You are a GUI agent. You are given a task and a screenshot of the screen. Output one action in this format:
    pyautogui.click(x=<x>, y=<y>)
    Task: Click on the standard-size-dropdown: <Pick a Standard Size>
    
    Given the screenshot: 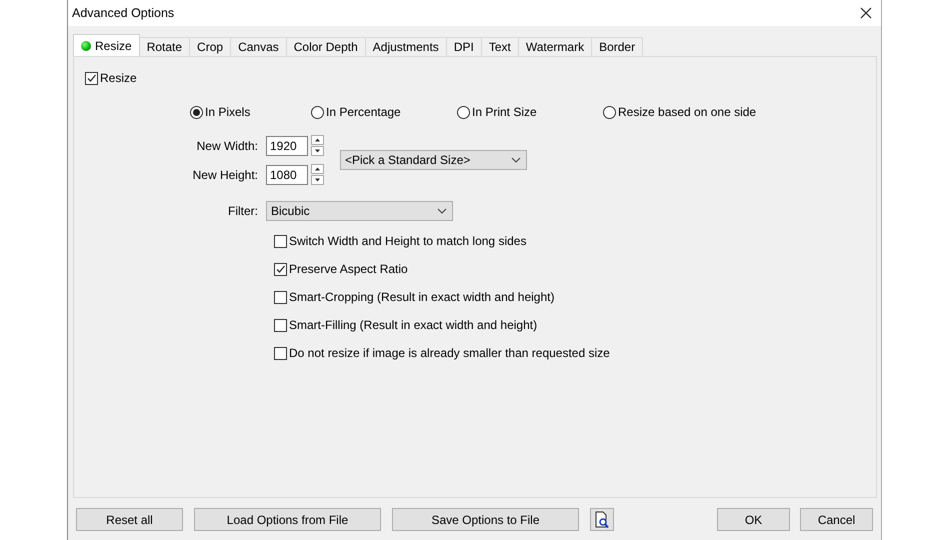 What is the action you would take?
    pyautogui.click(x=433, y=160)
    